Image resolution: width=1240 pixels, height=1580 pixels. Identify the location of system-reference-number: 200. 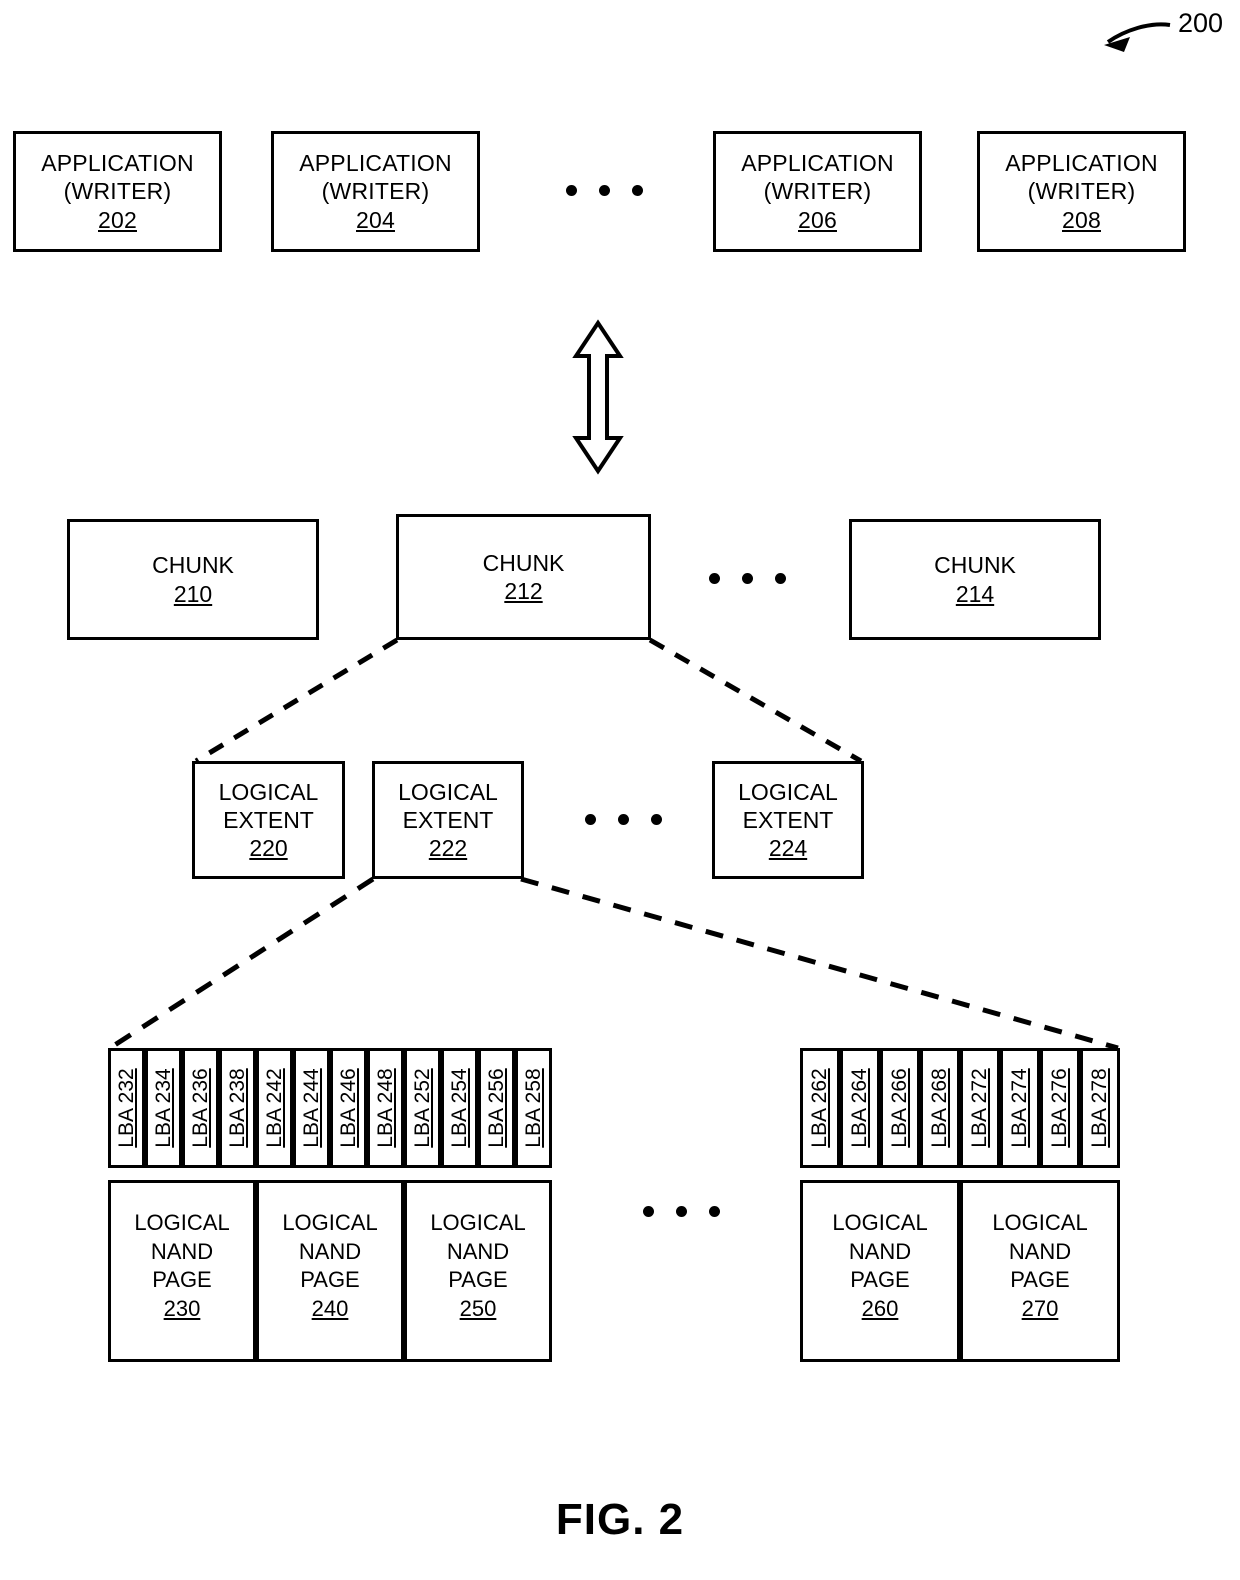
(1201, 23).